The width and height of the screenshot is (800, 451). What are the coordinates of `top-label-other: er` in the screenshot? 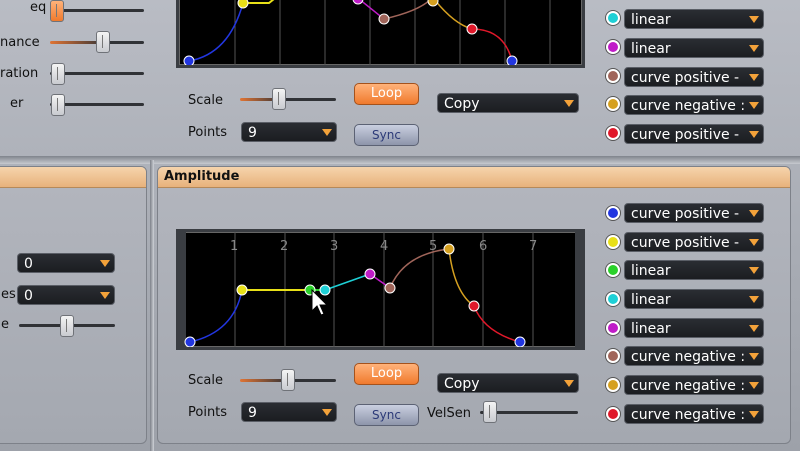 It's located at (17, 103).